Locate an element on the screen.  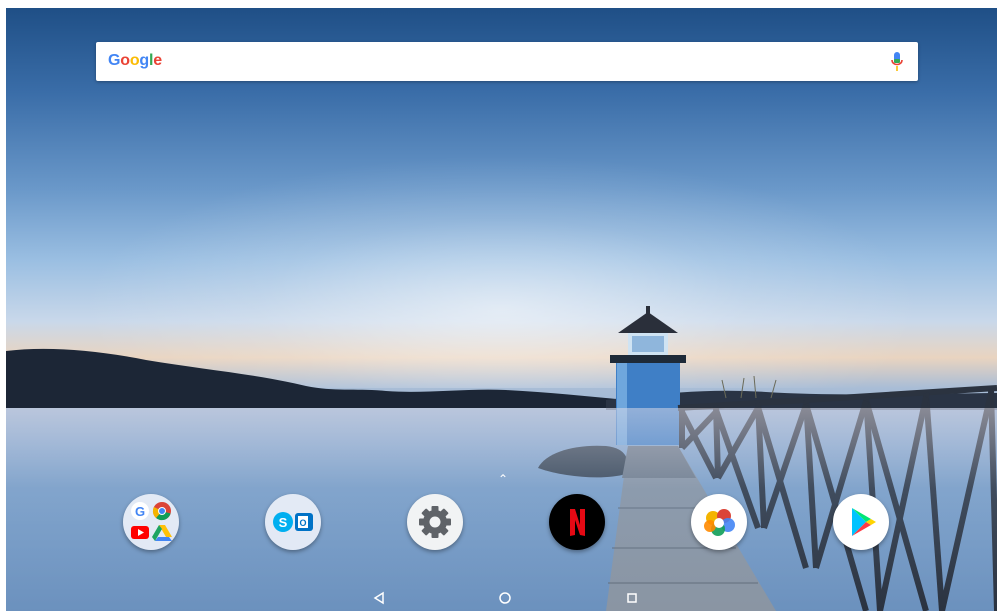
google-apps-folder-icons: G is located at coordinates (151, 521).